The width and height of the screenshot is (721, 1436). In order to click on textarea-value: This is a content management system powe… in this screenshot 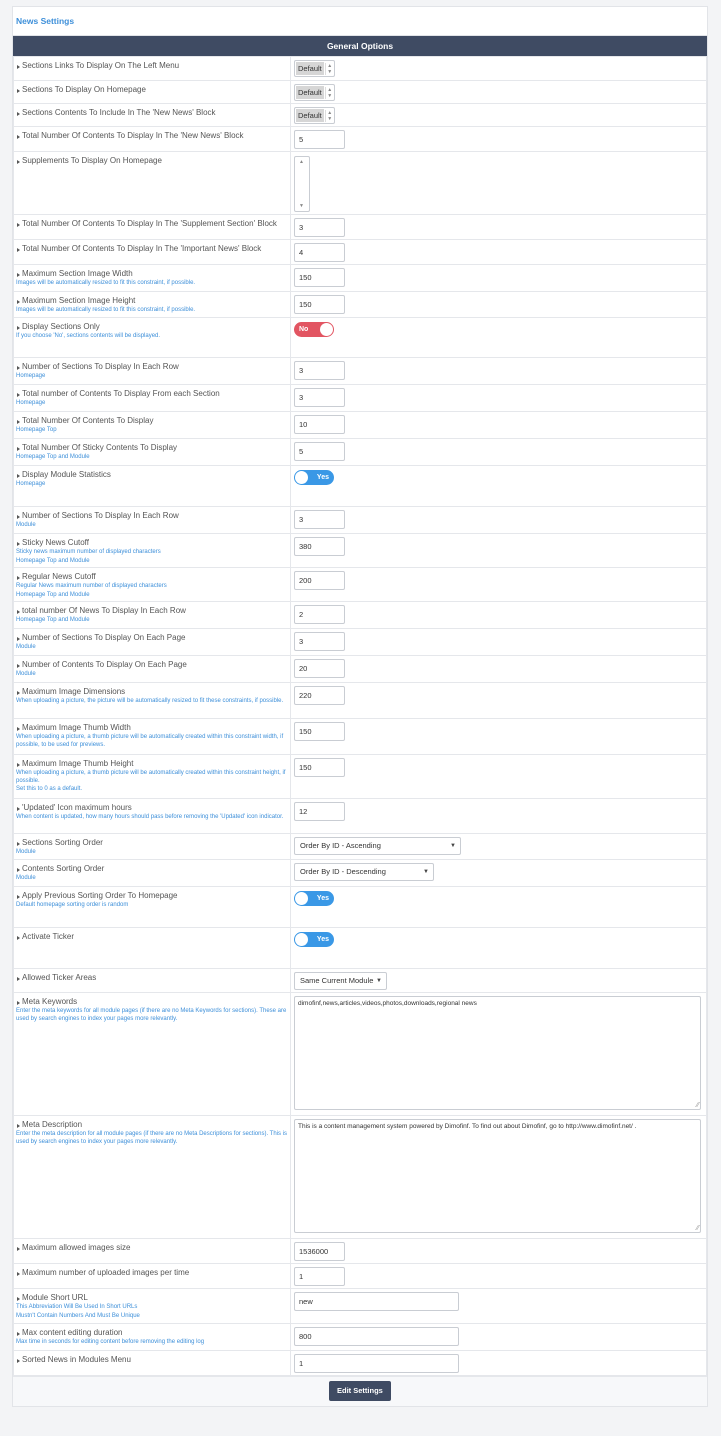, I will do `click(467, 1126)`.